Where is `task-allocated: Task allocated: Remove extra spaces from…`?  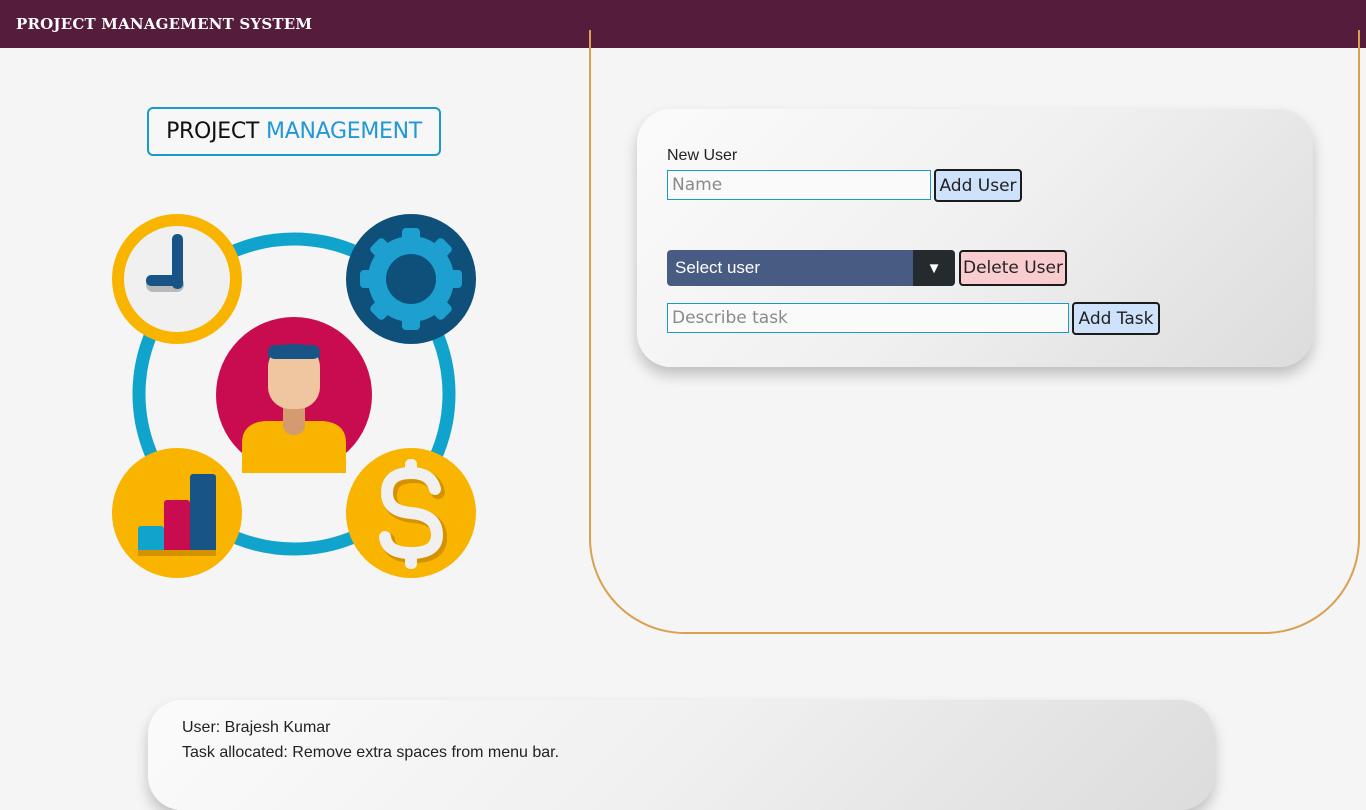 task-allocated: Task allocated: Remove extra spaces from… is located at coordinates (371, 752).